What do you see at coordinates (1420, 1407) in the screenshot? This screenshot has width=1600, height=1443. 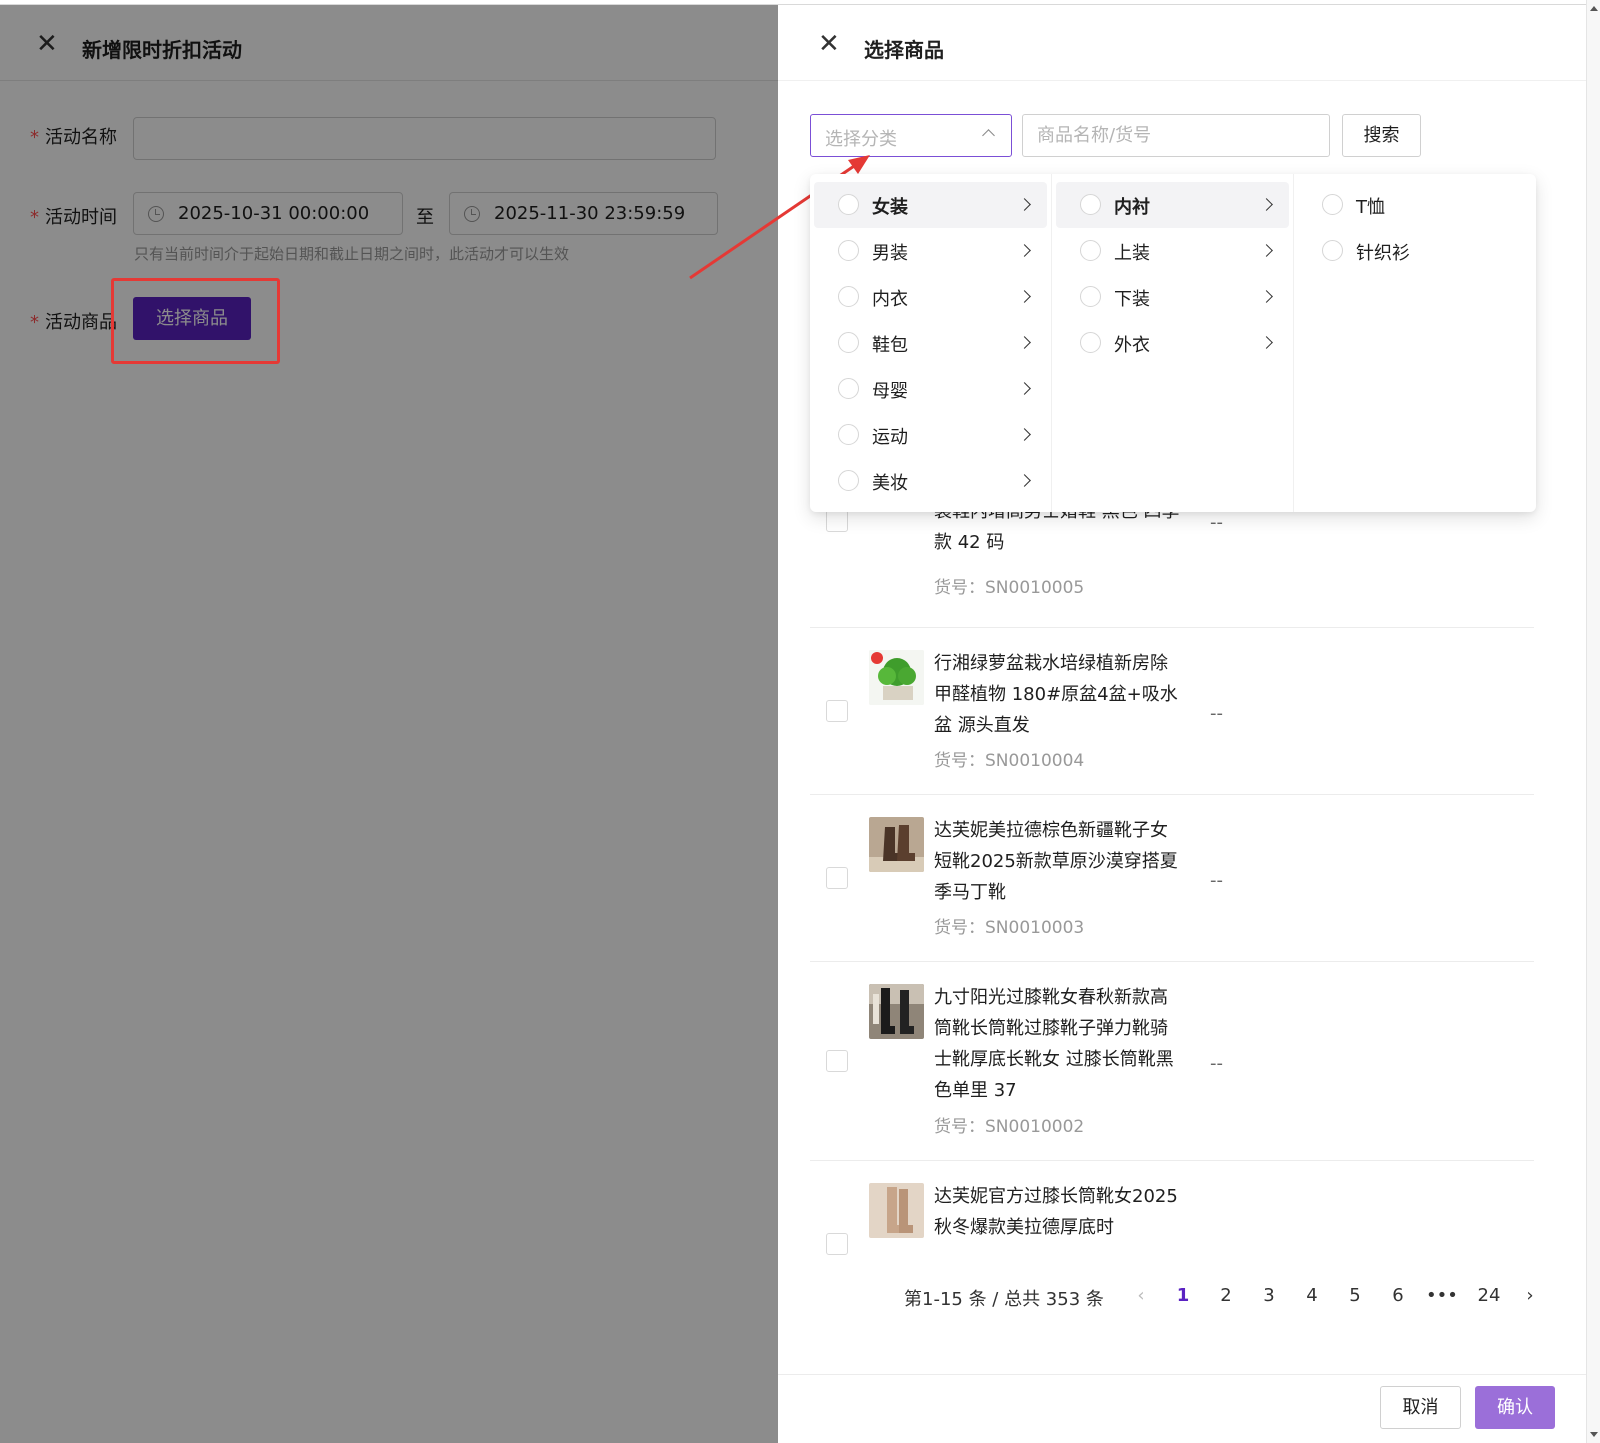 I see `cancel-button: 取消` at bounding box center [1420, 1407].